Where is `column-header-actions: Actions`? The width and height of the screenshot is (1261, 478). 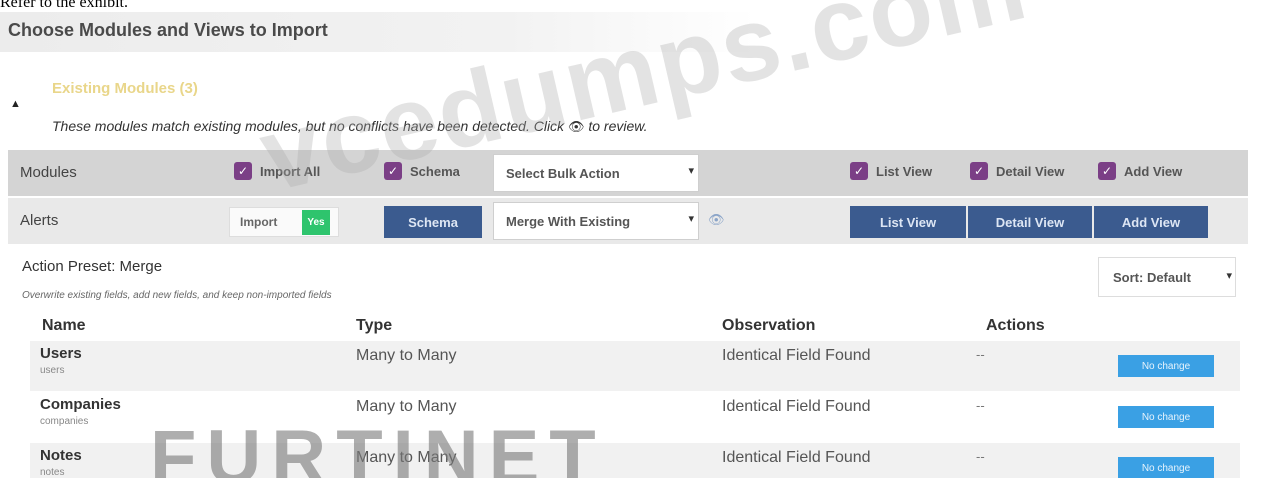
column-header-actions: Actions is located at coordinates (1015, 326).